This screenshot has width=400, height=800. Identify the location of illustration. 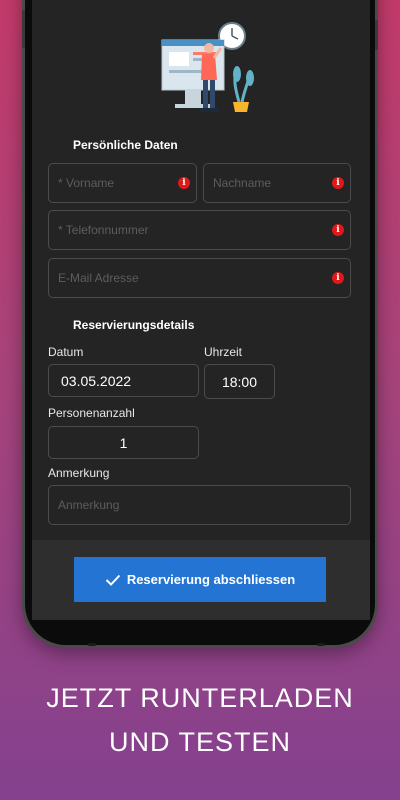
(207, 67).